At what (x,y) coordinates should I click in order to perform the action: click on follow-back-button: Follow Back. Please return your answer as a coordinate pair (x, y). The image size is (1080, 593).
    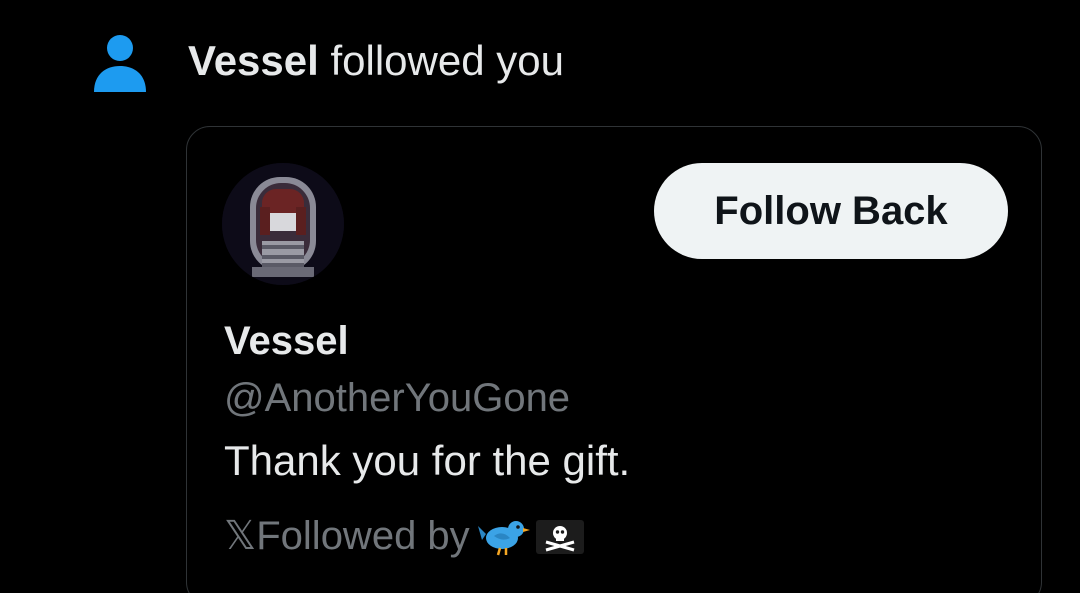
    Looking at the image, I should click on (831, 211).